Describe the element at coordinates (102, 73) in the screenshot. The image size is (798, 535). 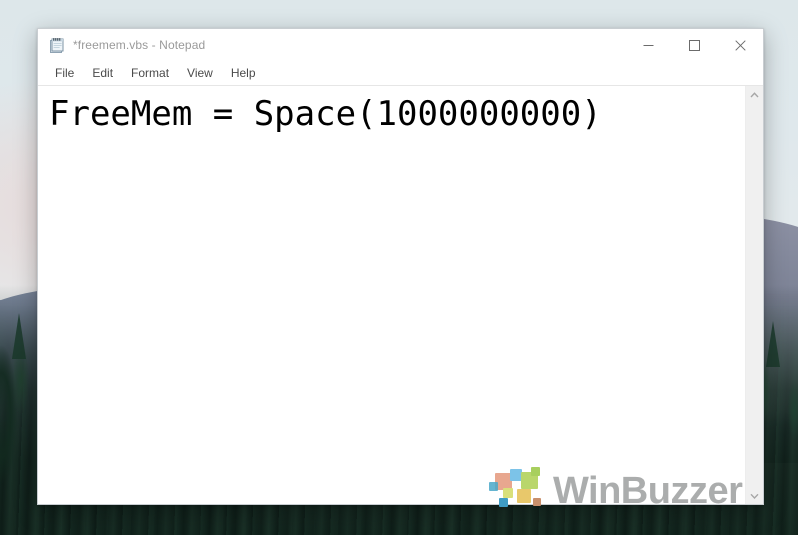
I see `menu-item-edit: Edit` at that location.